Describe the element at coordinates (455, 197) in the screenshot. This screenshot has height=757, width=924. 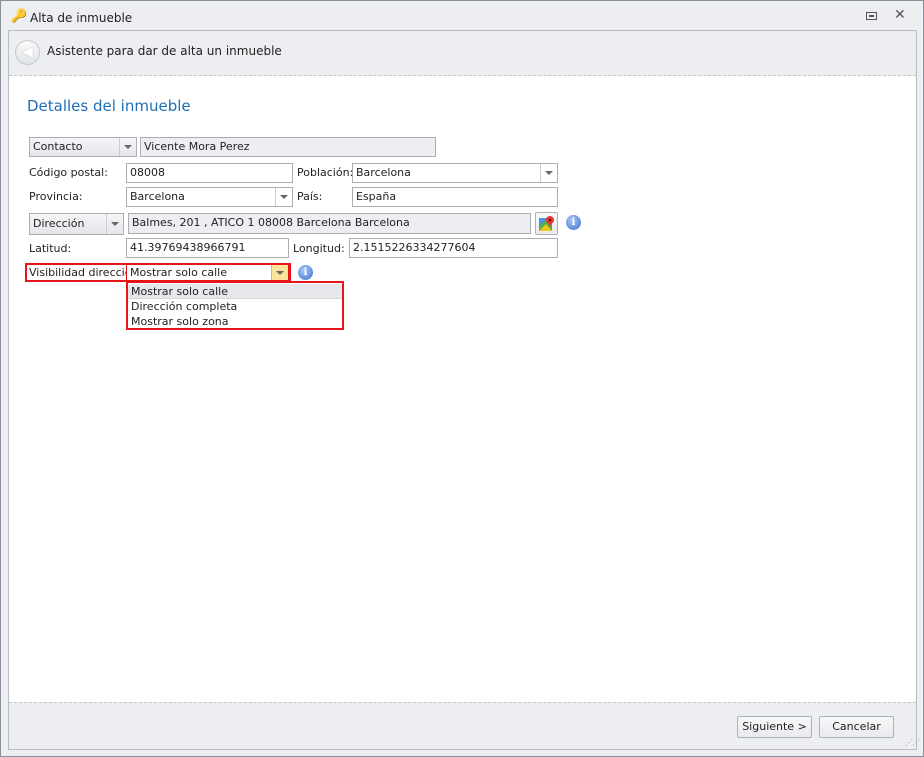
I see `country-input: España` at that location.